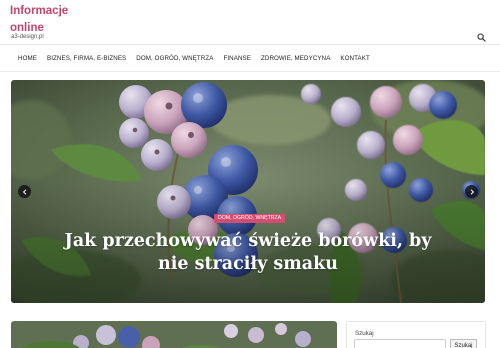 Image resolution: width=500 pixels, height=348 pixels. Describe the element at coordinates (400, 343) in the screenshot. I see `sidebar-search-input` at that location.